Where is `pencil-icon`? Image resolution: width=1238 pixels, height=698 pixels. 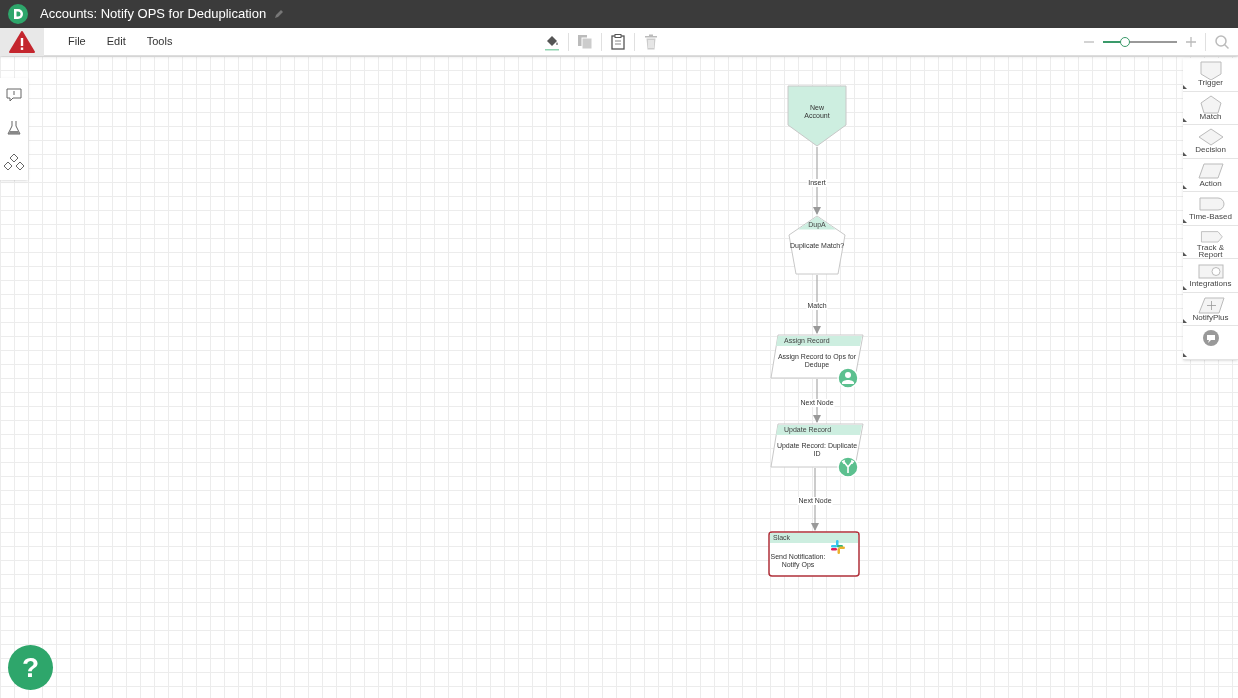 pencil-icon is located at coordinates (279, 14).